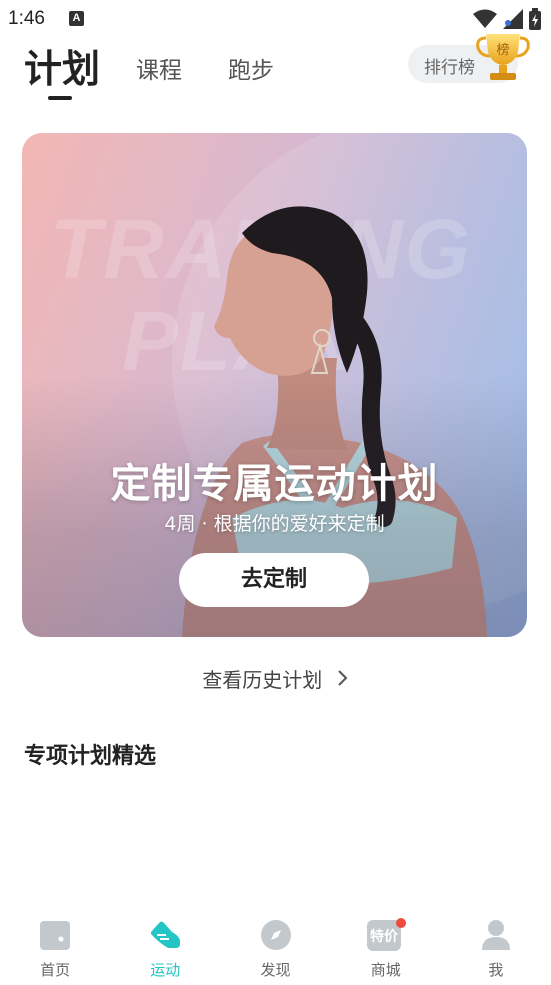 The width and height of the screenshot is (551, 985). I want to click on nav-shop-label: 商城, so click(385, 970).